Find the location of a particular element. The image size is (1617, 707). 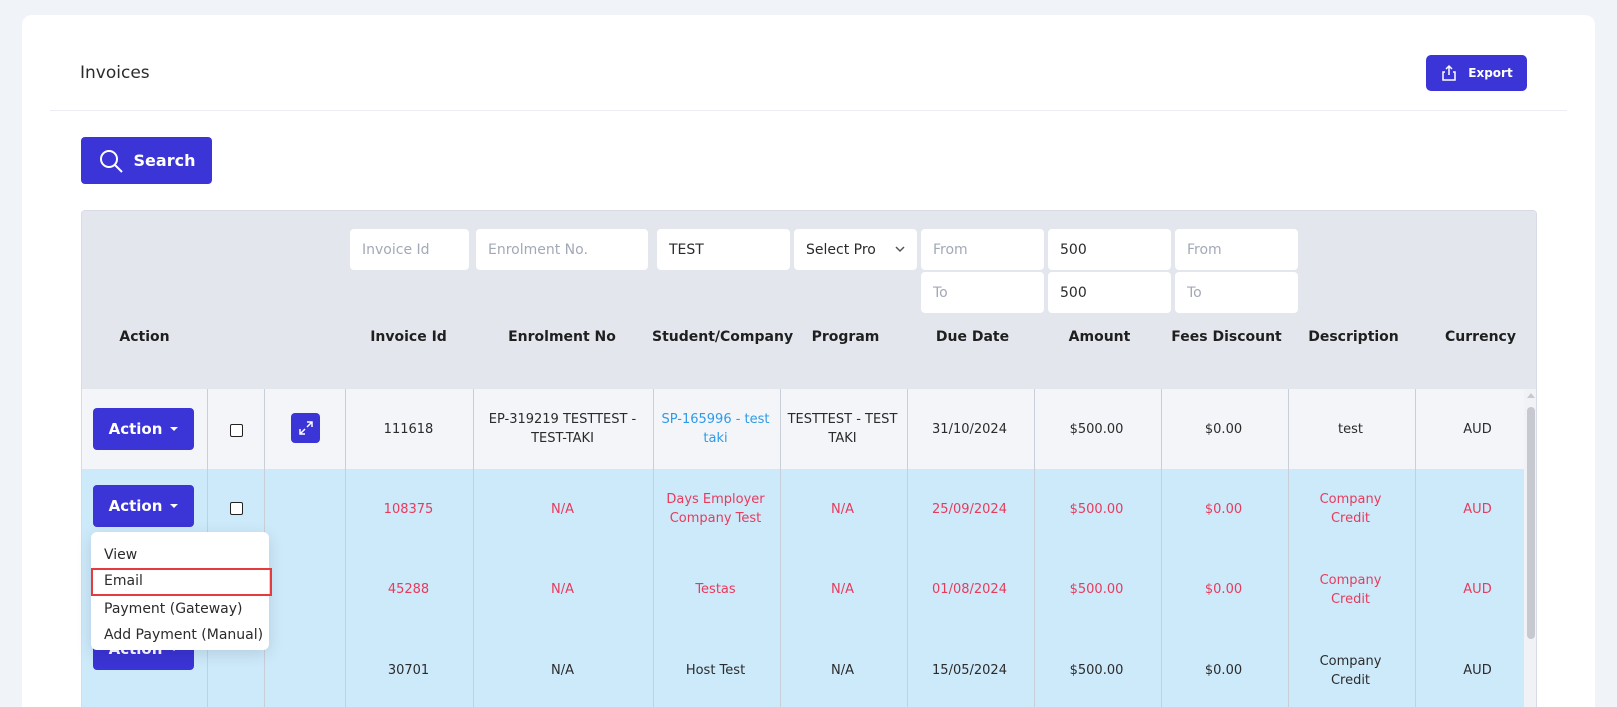

student-company-filter: TEST is located at coordinates (723, 249).